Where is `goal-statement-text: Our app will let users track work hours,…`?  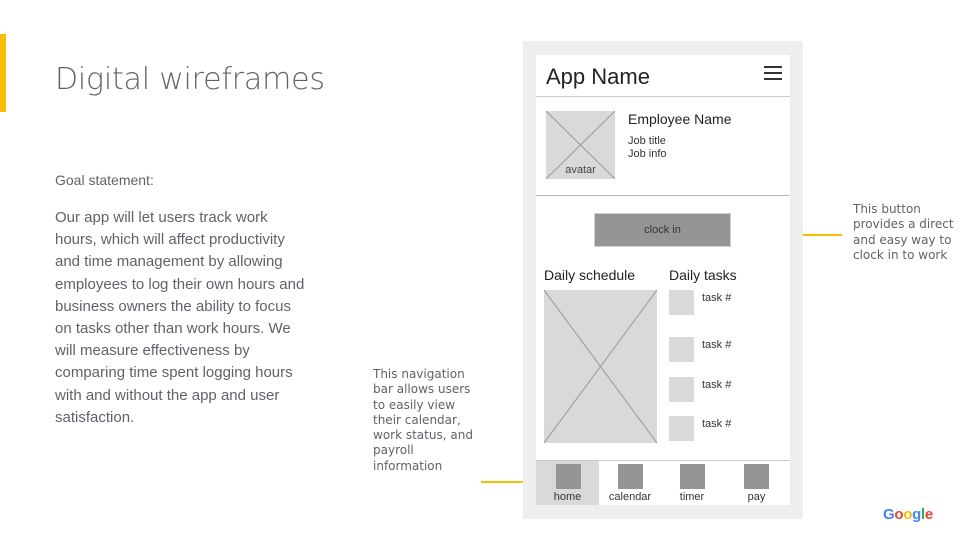 goal-statement-text: Our app will let users track work hours,… is located at coordinates (180, 317).